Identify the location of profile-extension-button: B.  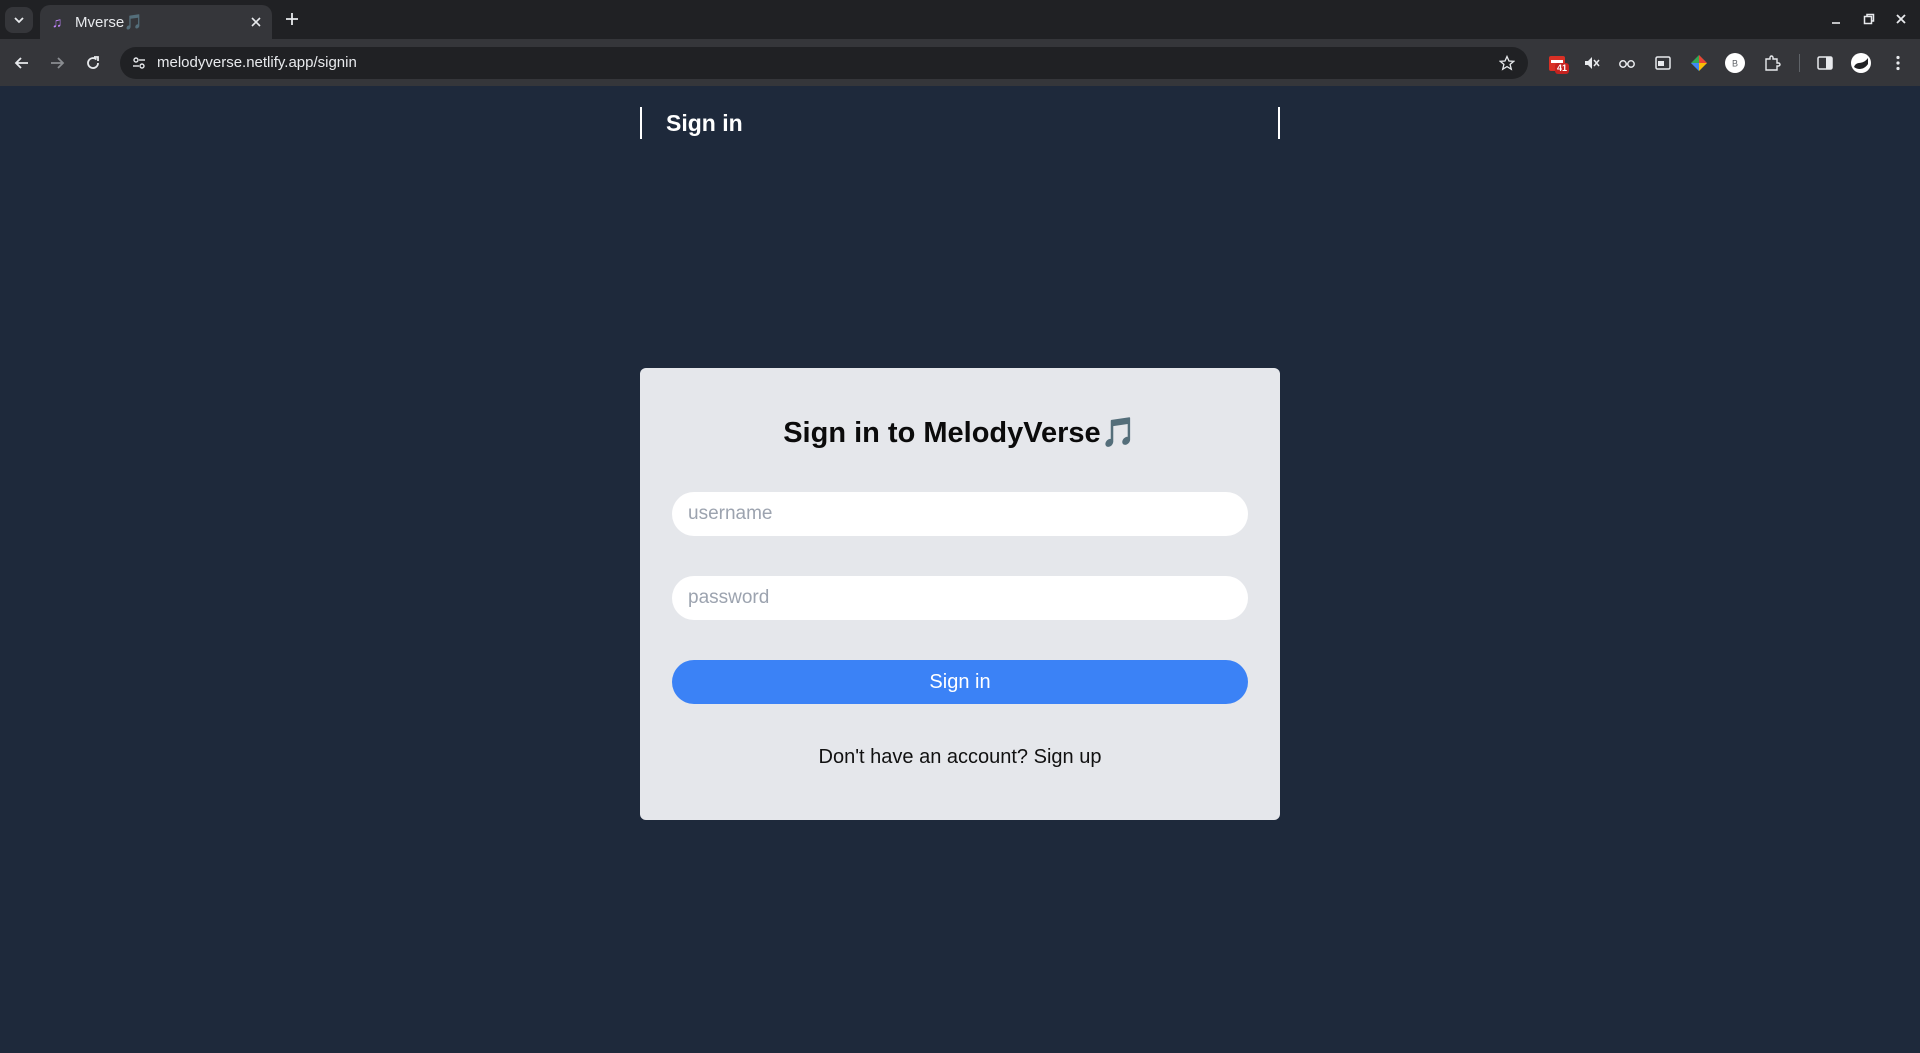
(1735, 63).